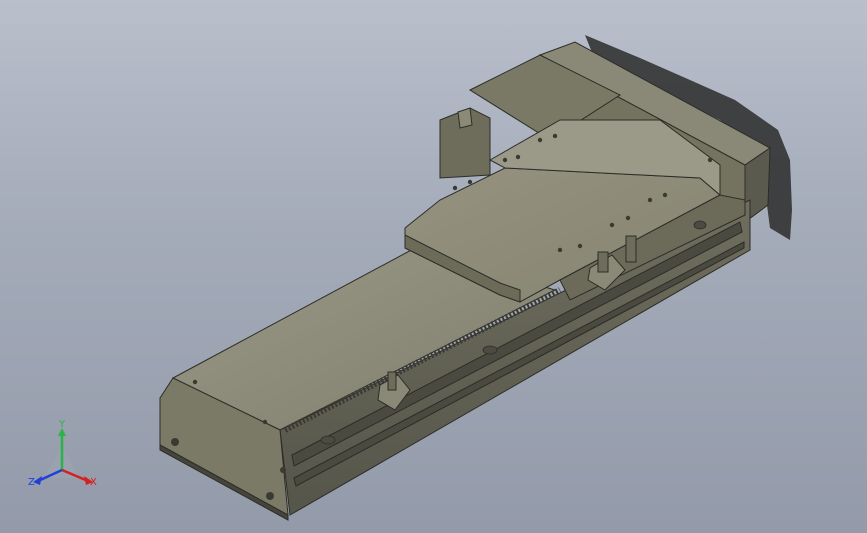  Describe the element at coordinates (31, 482) in the screenshot. I see `z-axis-label: Z` at that location.